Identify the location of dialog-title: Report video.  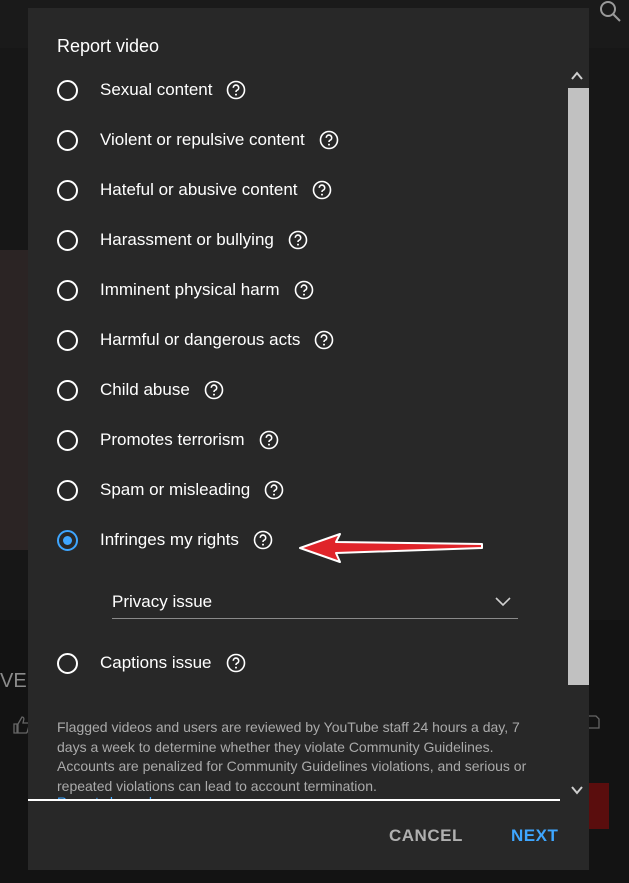
(108, 46).